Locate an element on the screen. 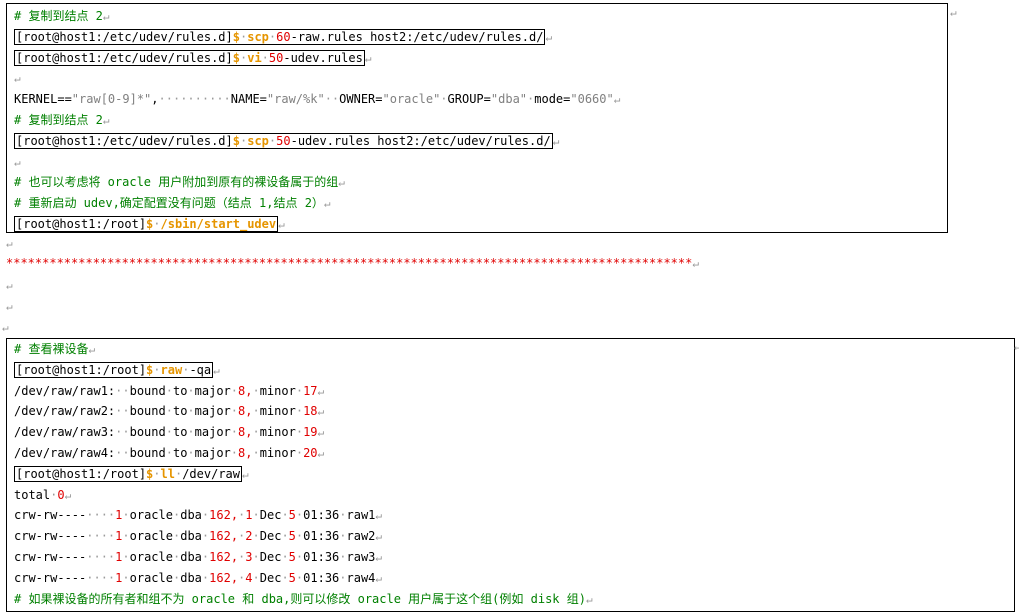  code-line: [root@host1:/root]$·/sbin/start_udev ↵ is located at coordinates (149, 224).